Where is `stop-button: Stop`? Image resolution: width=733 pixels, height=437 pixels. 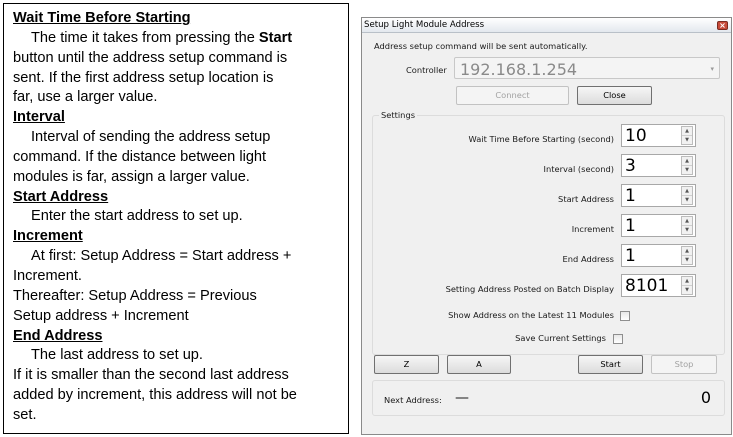 stop-button: Stop is located at coordinates (684, 364).